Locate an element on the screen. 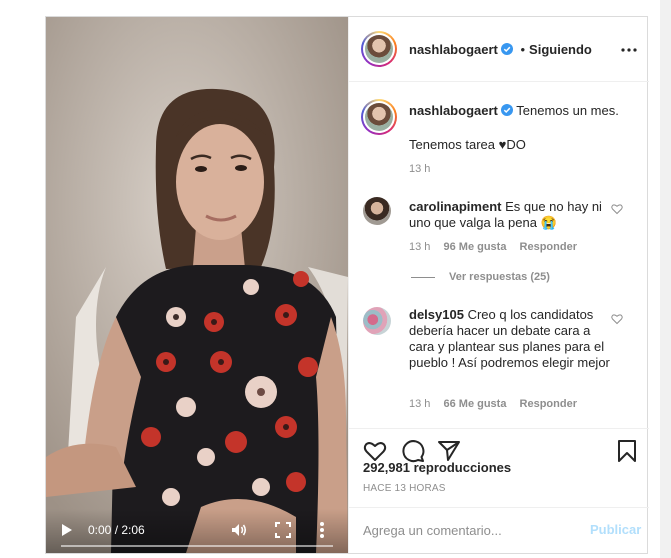  author-avatar is located at coordinates (379, 49).